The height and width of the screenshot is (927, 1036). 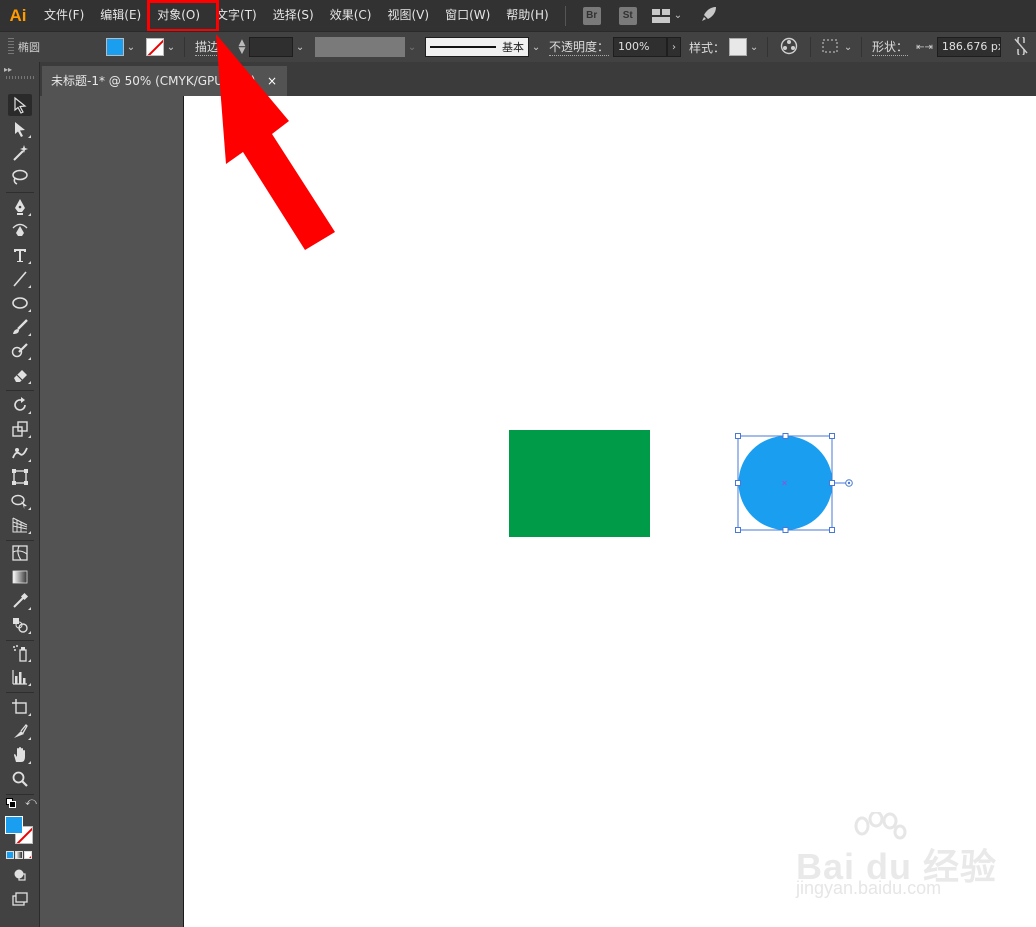 What do you see at coordinates (591, 15) in the screenshot?
I see `bridge-icon: Br` at bounding box center [591, 15].